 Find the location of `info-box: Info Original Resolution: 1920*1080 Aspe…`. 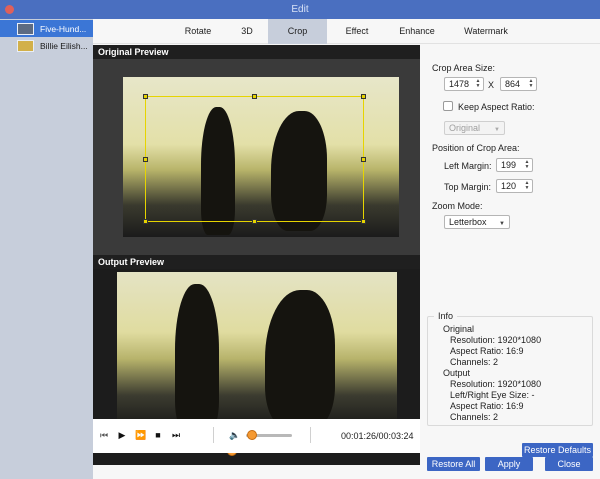

info-box: Info Original Resolution: 1920*1080 Aspe… is located at coordinates (510, 368).